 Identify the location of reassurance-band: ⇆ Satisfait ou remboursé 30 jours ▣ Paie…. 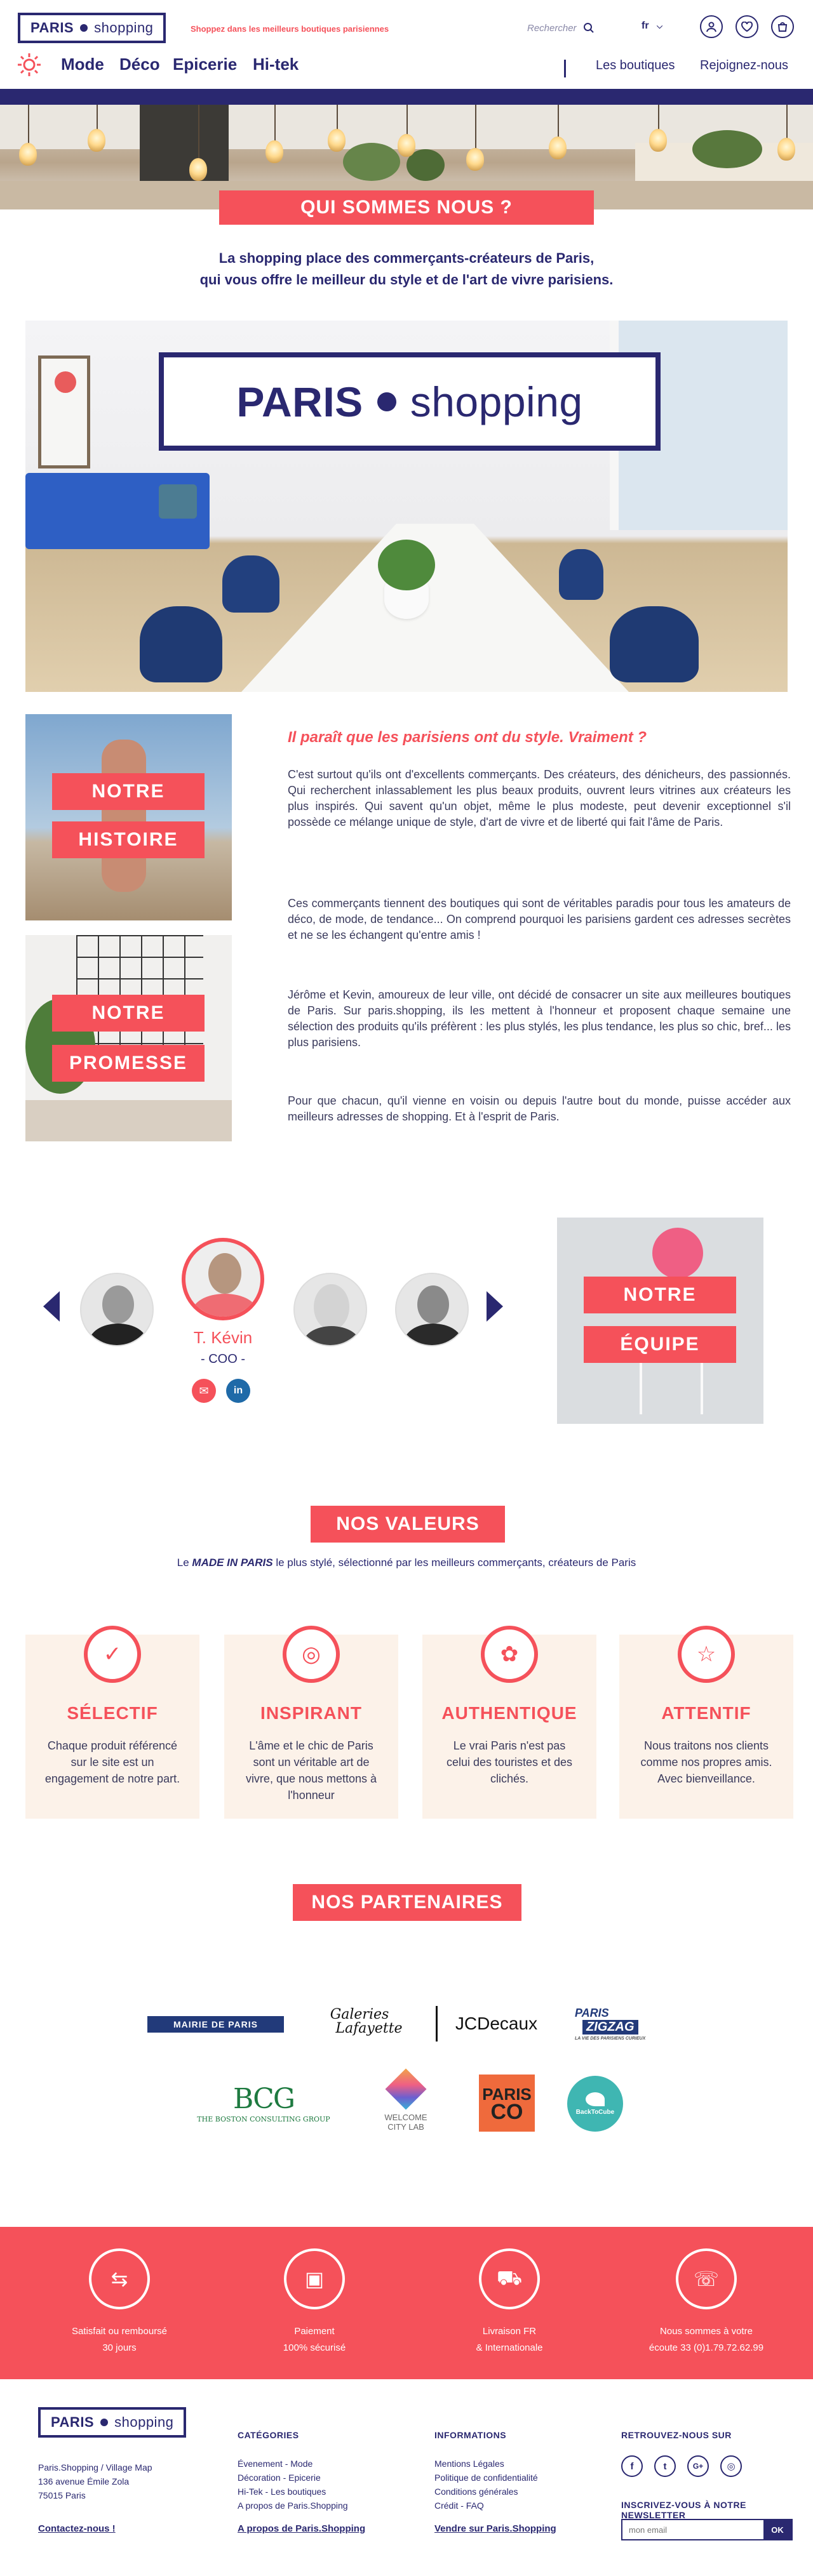
(406, 2303).